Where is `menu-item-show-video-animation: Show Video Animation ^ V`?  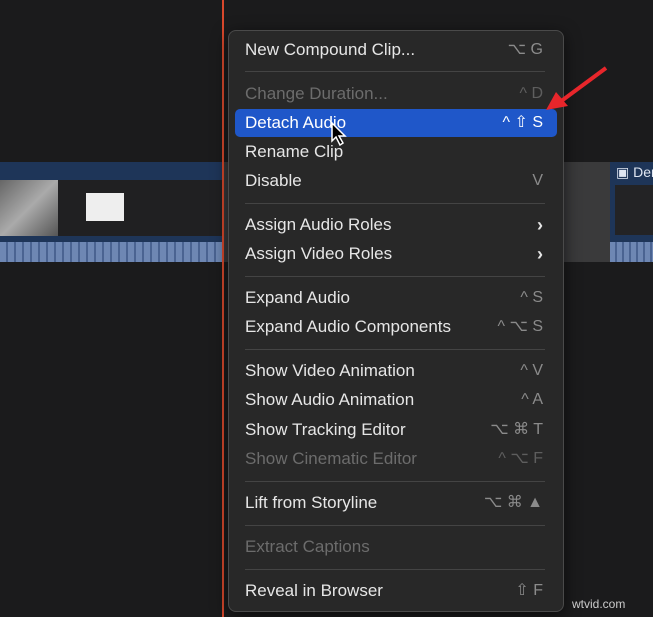 menu-item-show-video-animation: Show Video Animation ^ V is located at coordinates (396, 371).